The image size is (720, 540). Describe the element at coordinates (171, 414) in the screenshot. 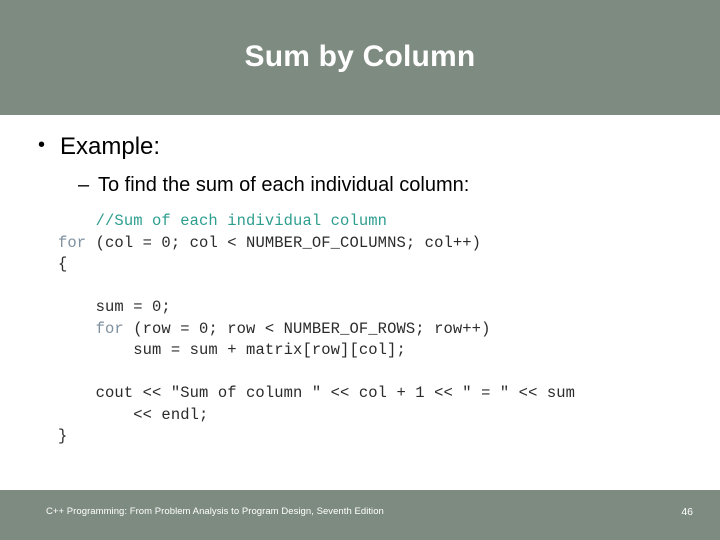

I see `code-token-plain: << endl;` at that location.